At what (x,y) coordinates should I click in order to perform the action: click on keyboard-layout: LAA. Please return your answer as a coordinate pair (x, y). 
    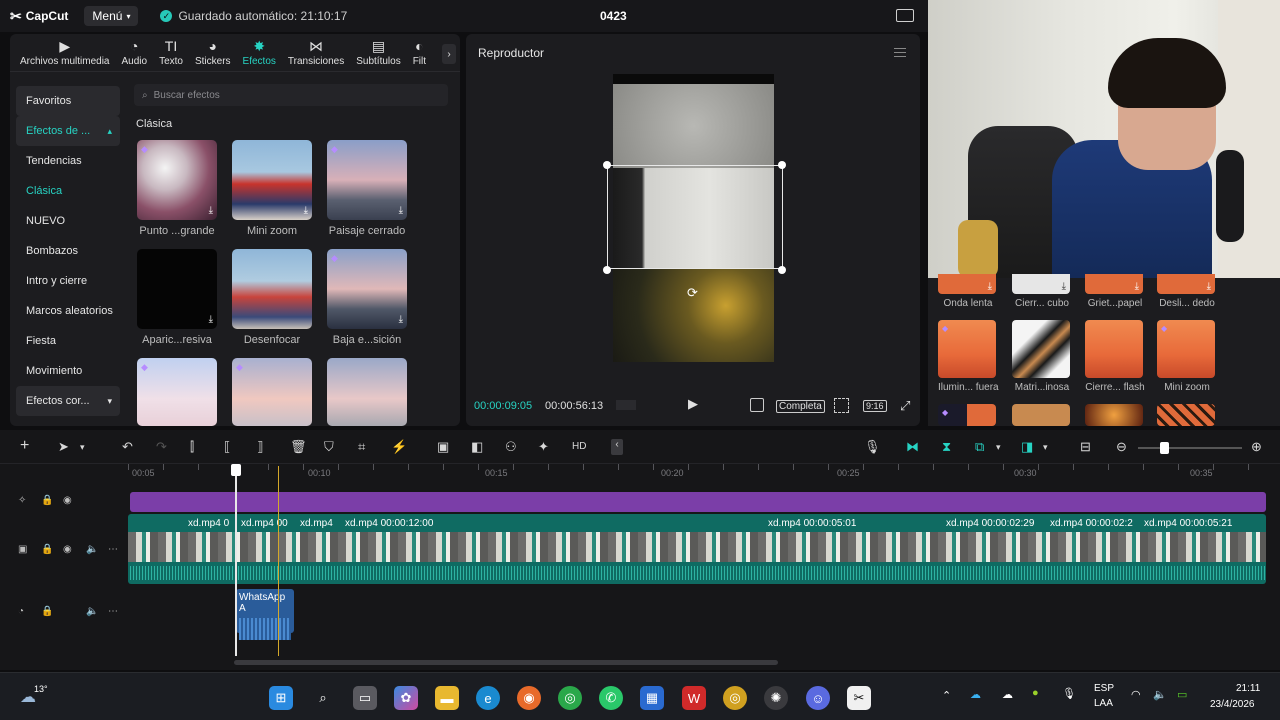
    Looking at the image, I should click on (1103, 703).